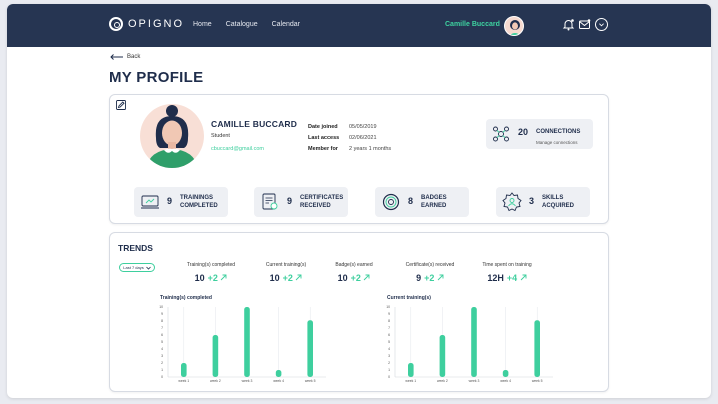 The image size is (718, 404). I want to click on chart-title: Training(s) completed, so click(186, 298).